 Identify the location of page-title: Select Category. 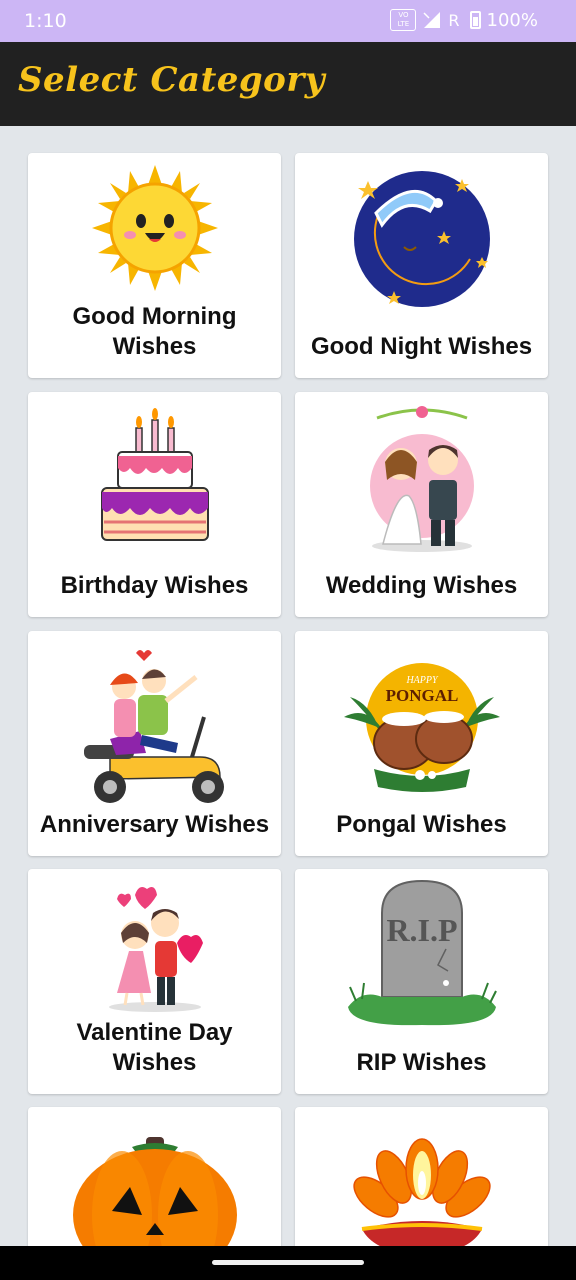
(172, 80).